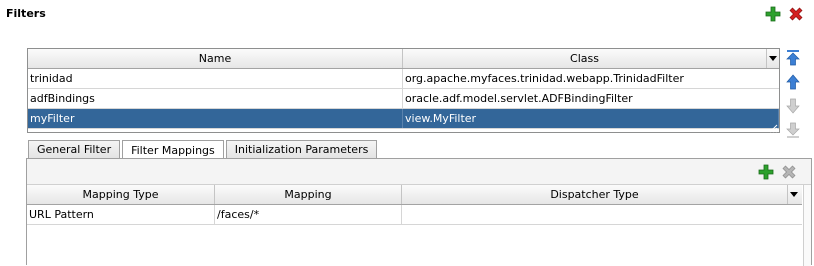 The width and height of the screenshot is (814, 266). Describe the element at coordinates (301, 149) in the screenshot. I see `tab-initialization-parameters: Initialization Parameters` at that location.